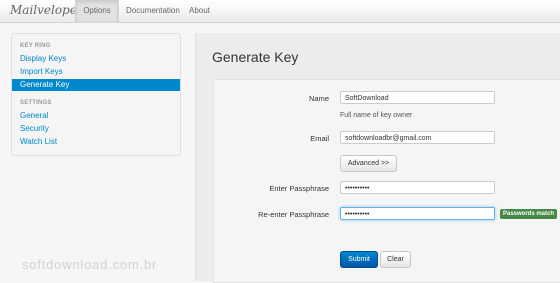 Image resolution: width=560 pixels, height=283 pixels. Describe the element at coordinates (35, 46) in the screenshot. I see `sidebar-header-key-ring: KEY RING` at that location.